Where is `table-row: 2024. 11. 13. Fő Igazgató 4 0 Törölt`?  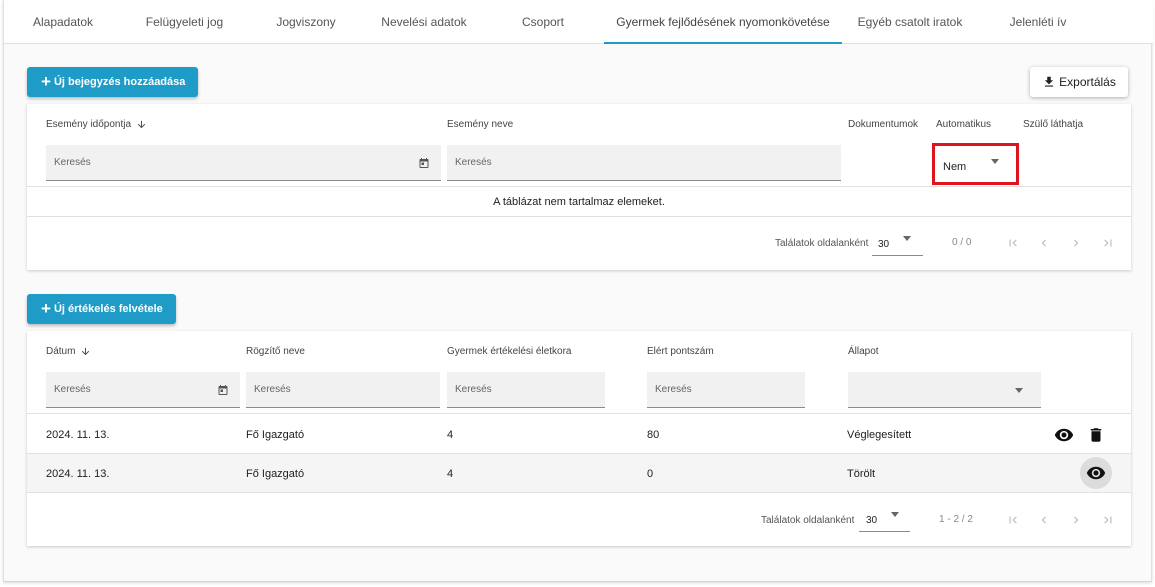 table-row: 2024. 11. 13. Fő Igazgató 4 0 Törölt is located at coordinates (579, 473).